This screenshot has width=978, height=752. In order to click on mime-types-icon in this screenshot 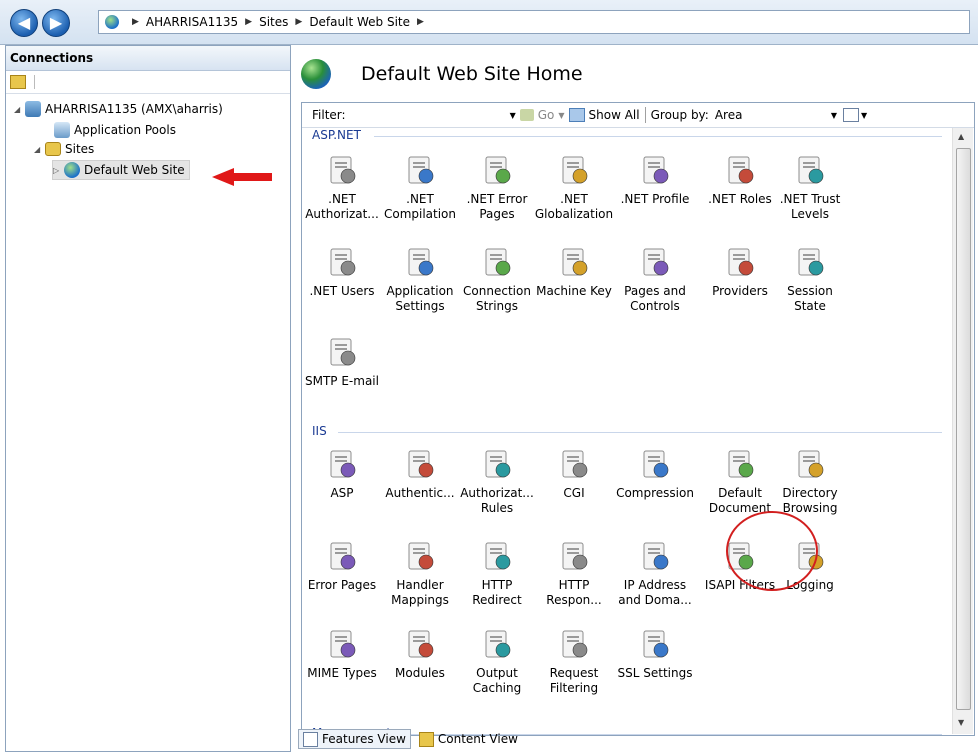, I will do `click(342, 644)`.